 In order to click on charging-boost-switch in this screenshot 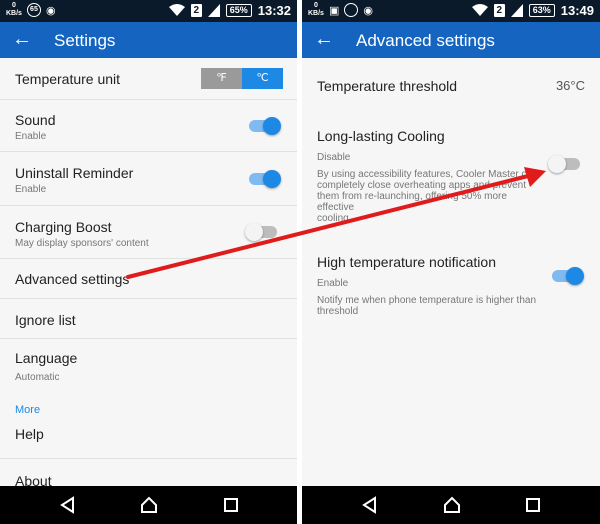, I will do `click(261, 232)`.